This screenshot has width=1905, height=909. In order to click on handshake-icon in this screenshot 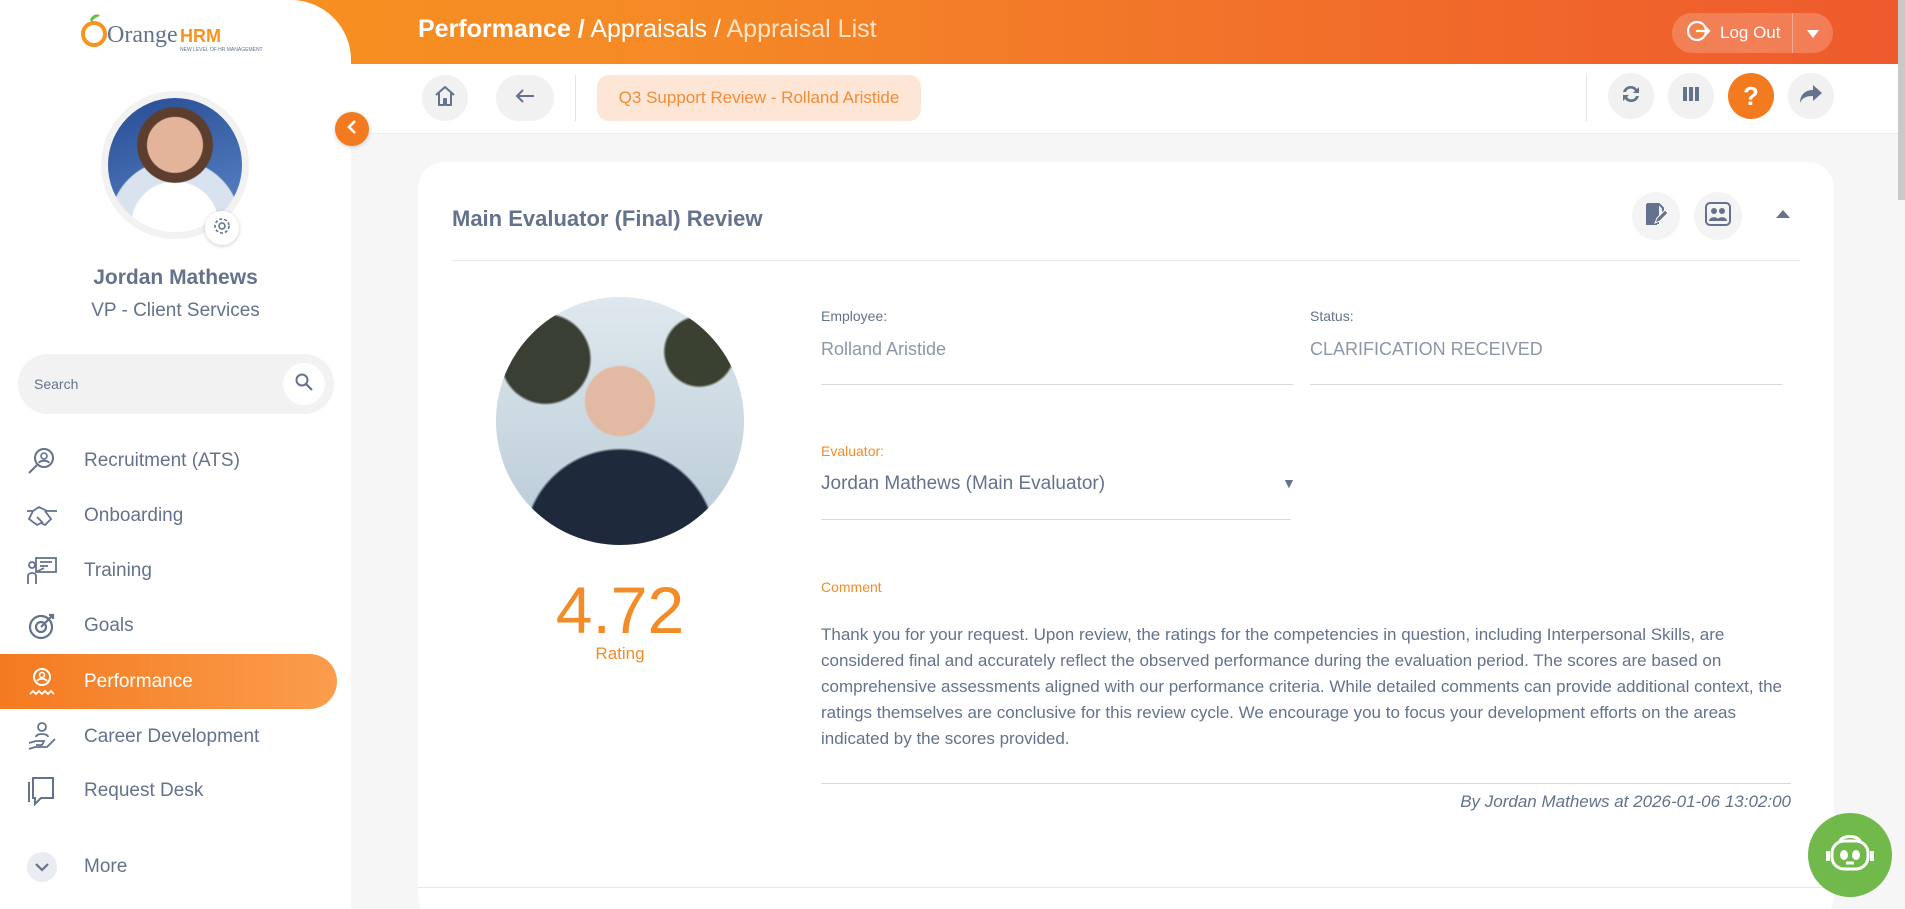, I will do `click(42, 516)`.